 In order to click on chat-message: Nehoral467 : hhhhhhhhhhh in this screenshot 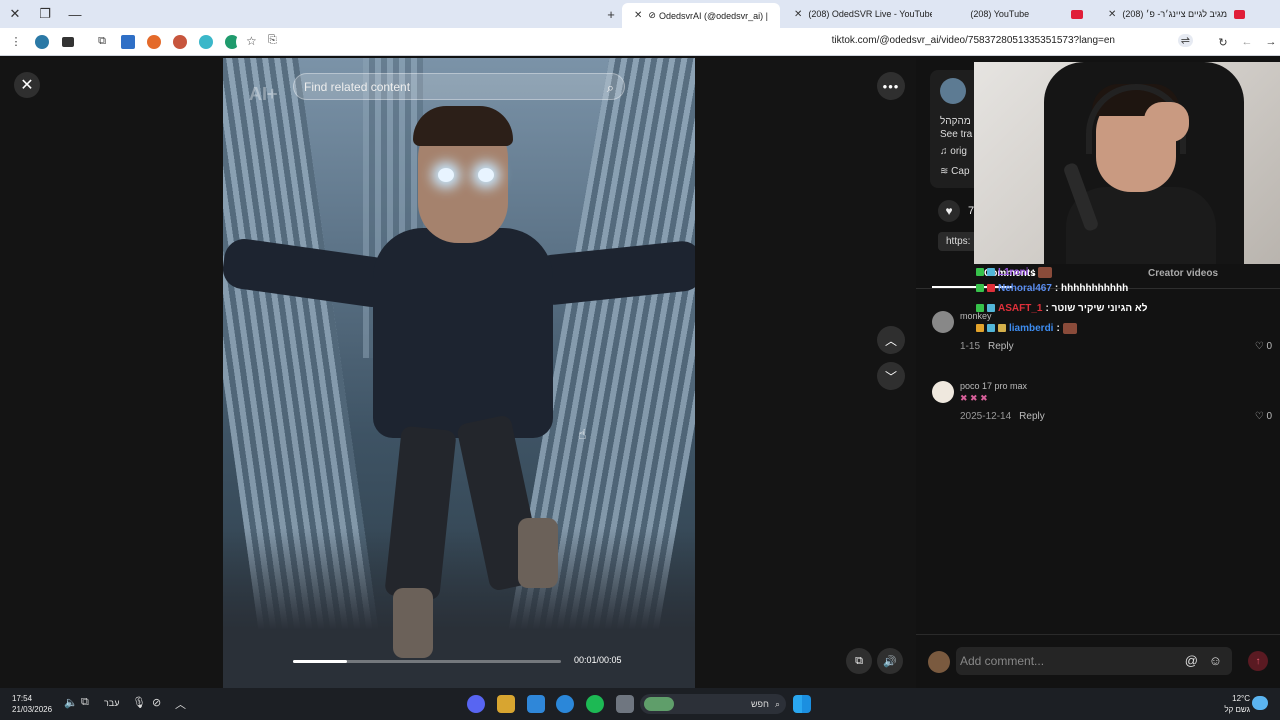, I will do `click(1128, 288)`.